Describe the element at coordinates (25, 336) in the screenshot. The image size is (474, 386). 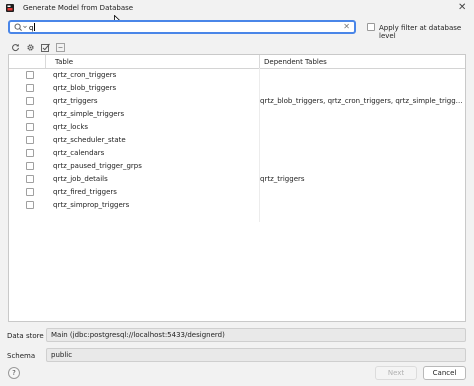
I see `data-store-label: Data store` at that location.